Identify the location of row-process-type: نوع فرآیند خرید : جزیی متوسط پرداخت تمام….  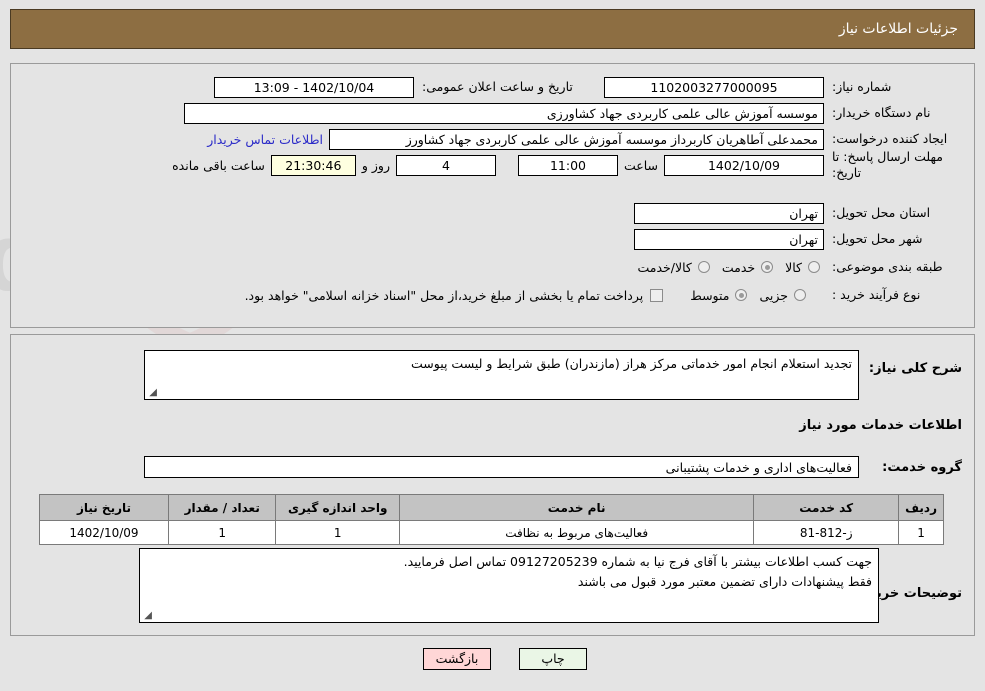
(492, 295).